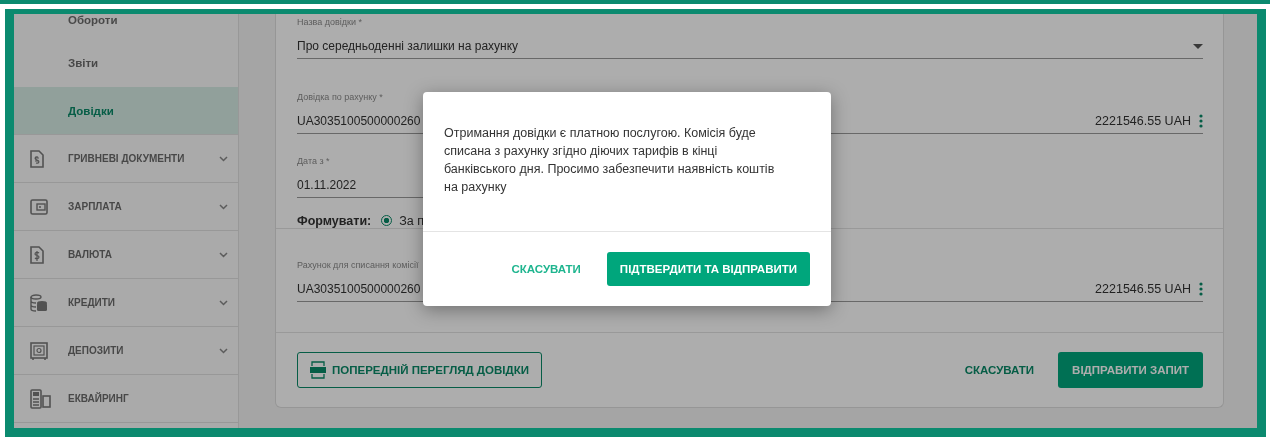 This screenshot has height=437, width=1270. Describe the element at coordinates (358, 265) in the screenshot. I see `field-label: Рахунок для списання комісії` at that location.